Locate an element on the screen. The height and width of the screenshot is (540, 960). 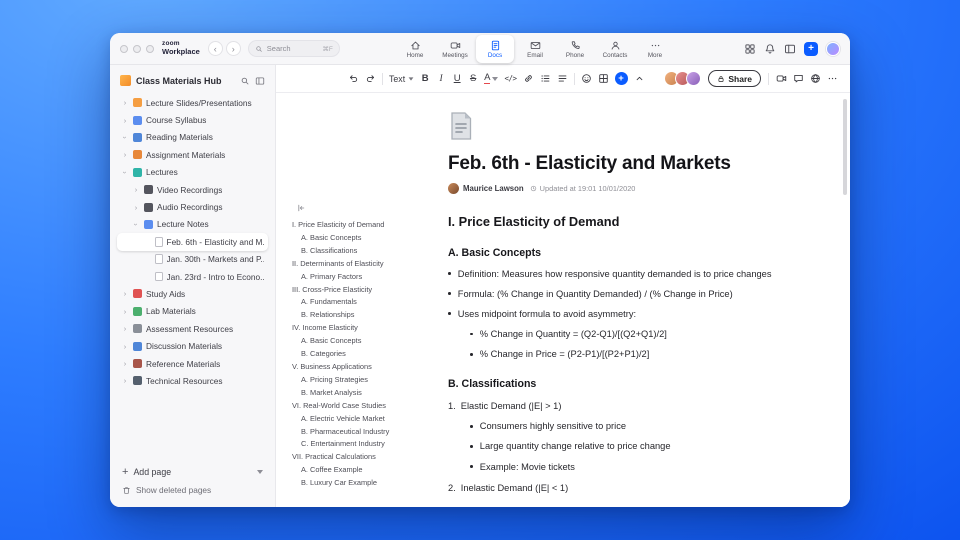
tab-home: Home is located at coordinates (415, 49).